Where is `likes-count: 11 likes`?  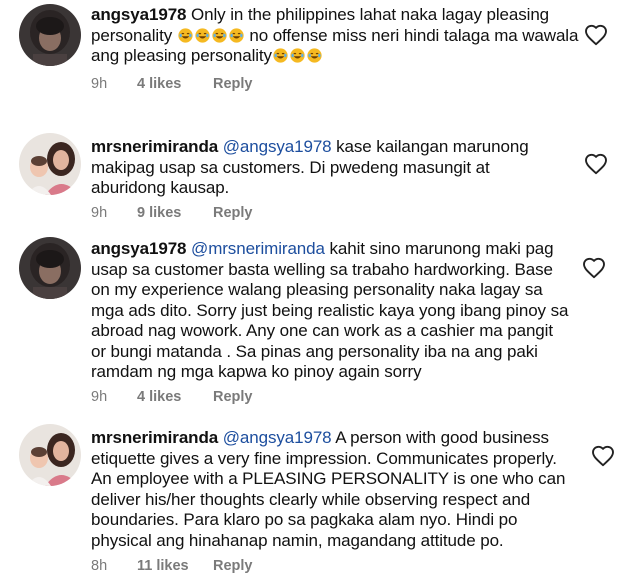 likes-count: 11 likes is located at coordinates (175, 566).